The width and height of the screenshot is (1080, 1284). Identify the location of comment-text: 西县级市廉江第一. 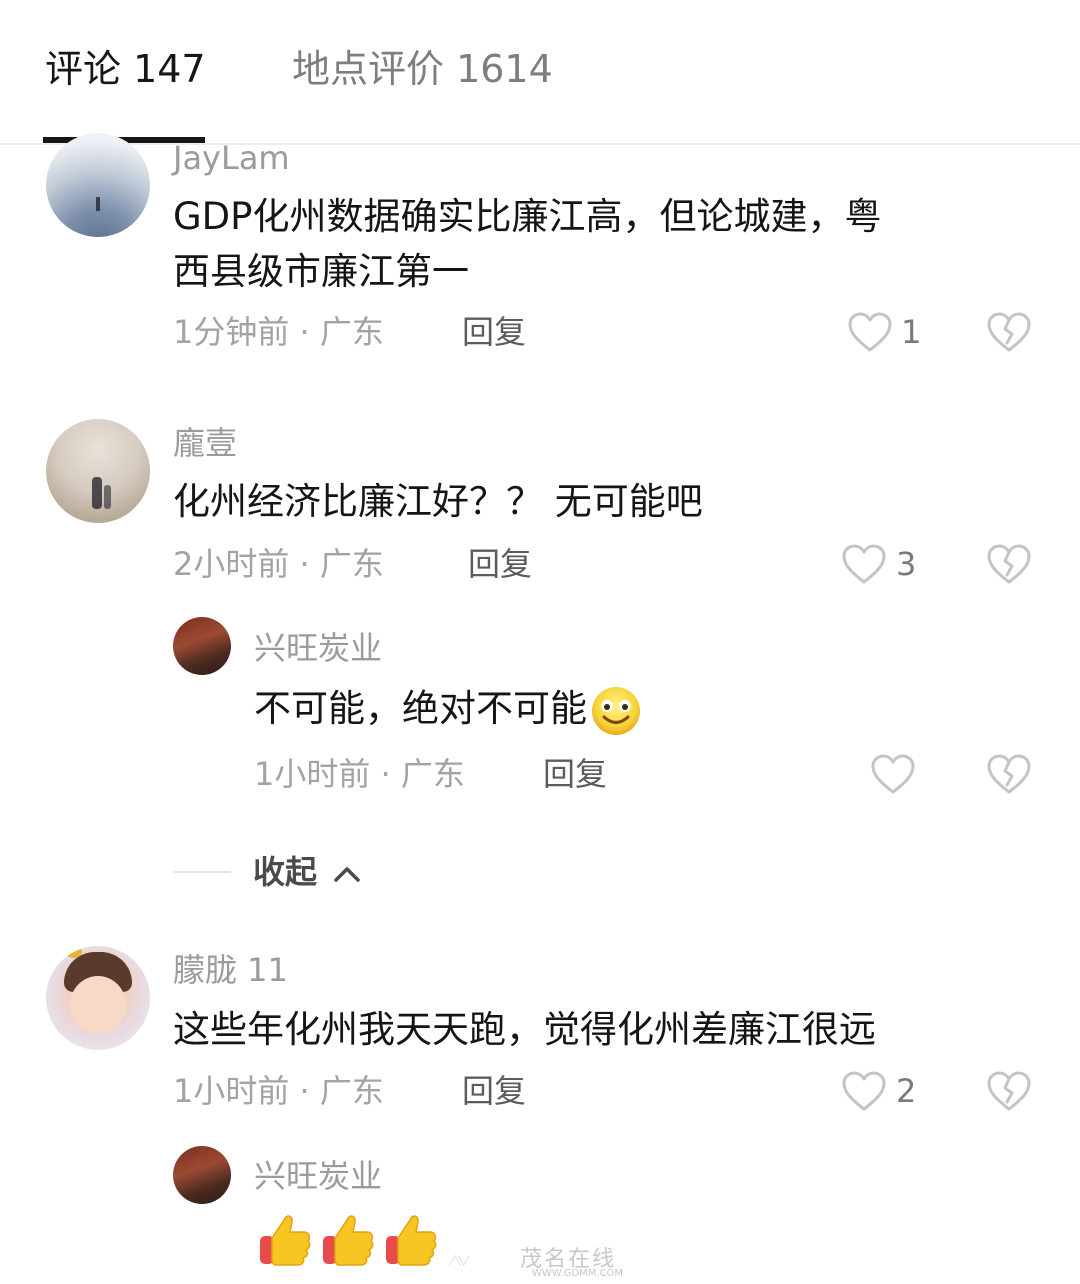
(321, 271).